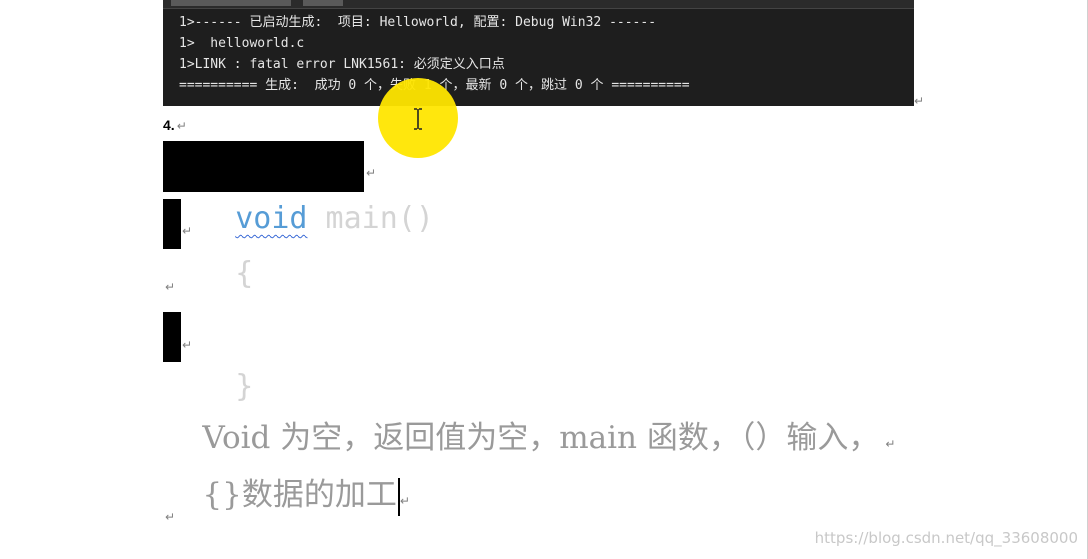  What do you see at coordinates (242, 43) in the screenshot?
I see `output-line: 1> helloworld.c` at bounding box center [242, 43].